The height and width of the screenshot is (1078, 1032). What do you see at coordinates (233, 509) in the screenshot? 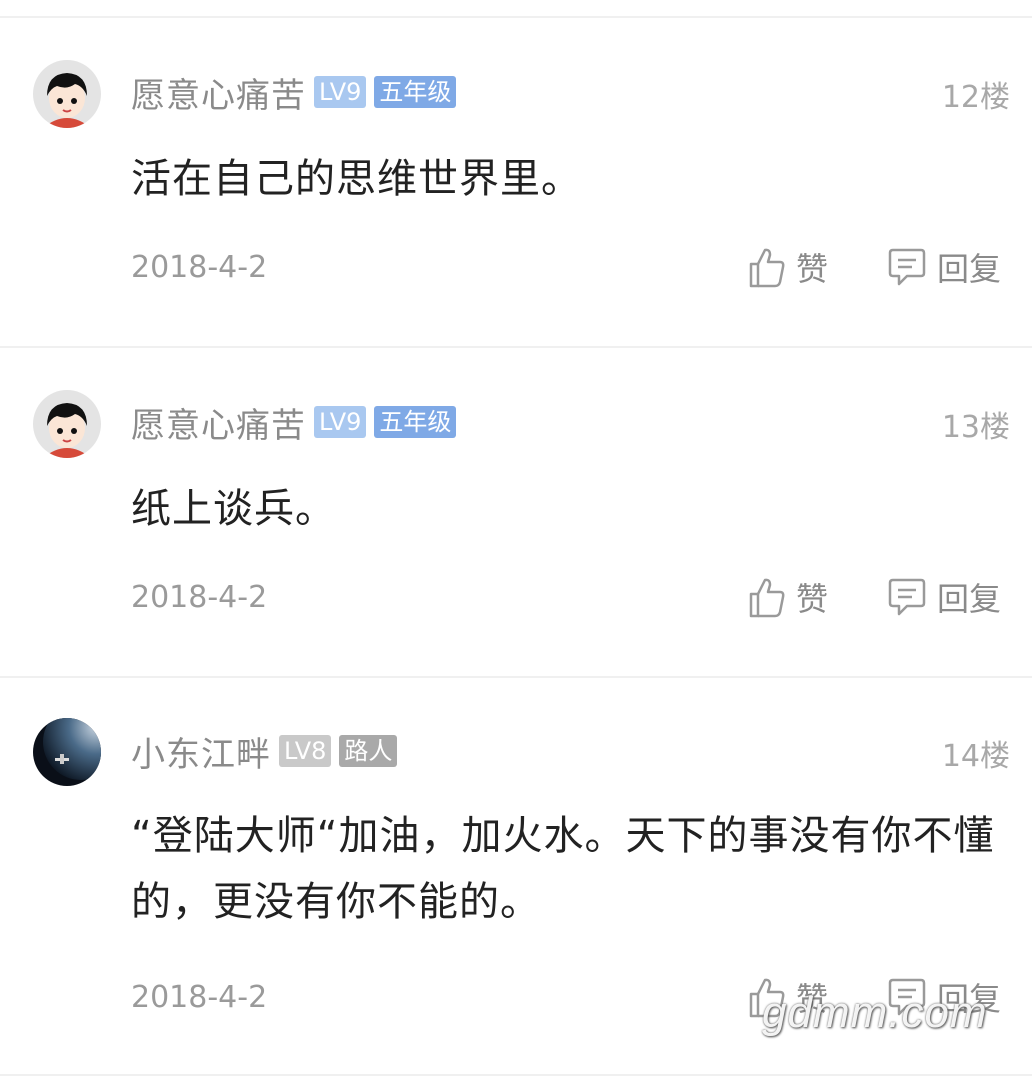
I see `comment-content: 纸上谈兵。` at bounding box center [233, 509].